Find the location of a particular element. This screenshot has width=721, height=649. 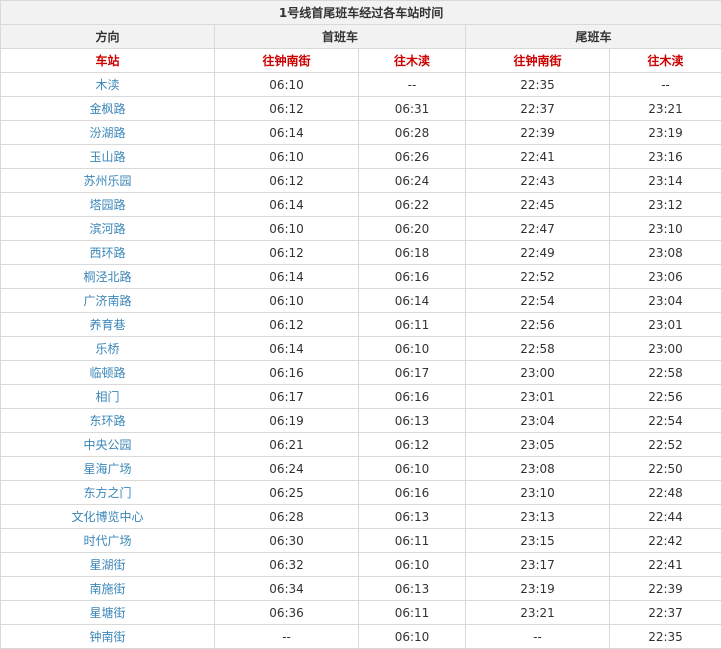

first-to-zhongnanjie-time: 06:16 is located at coordinates (287, 373).